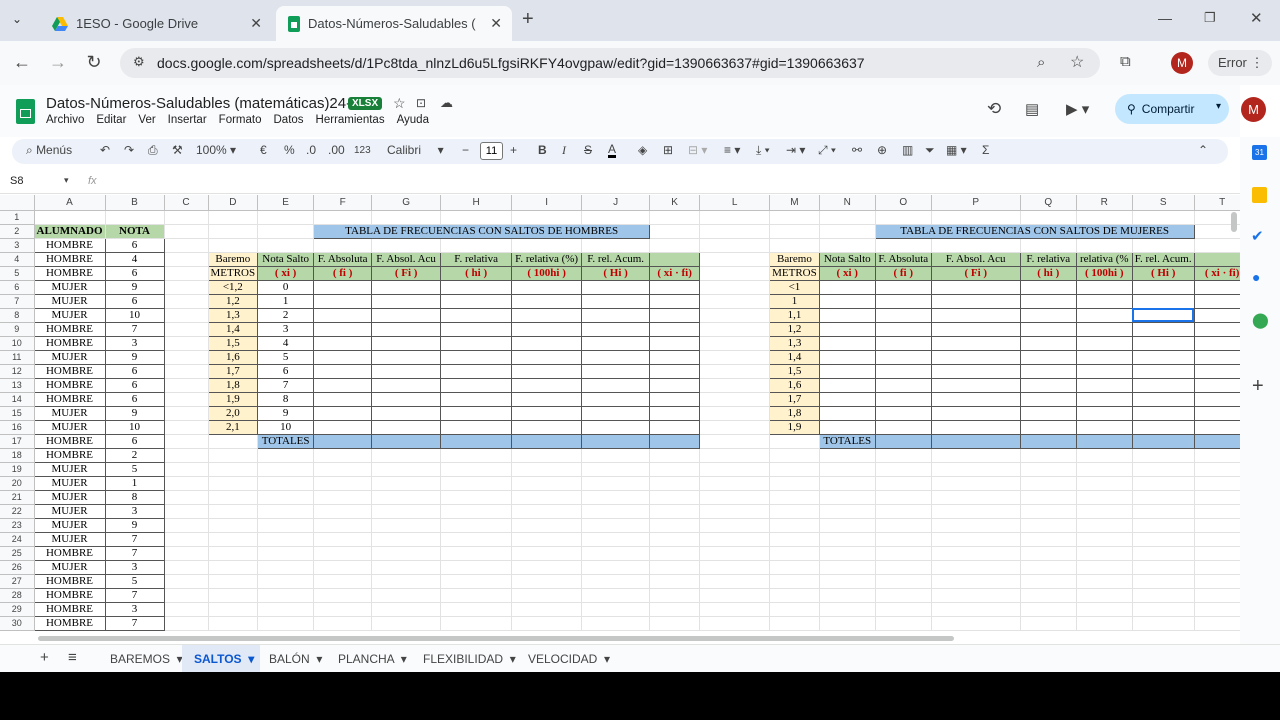 This screenshot has width=1280, height=720. Describe the element at coordinates (735, 203) in the screenshot. I see `column-header-l: L` at that location.